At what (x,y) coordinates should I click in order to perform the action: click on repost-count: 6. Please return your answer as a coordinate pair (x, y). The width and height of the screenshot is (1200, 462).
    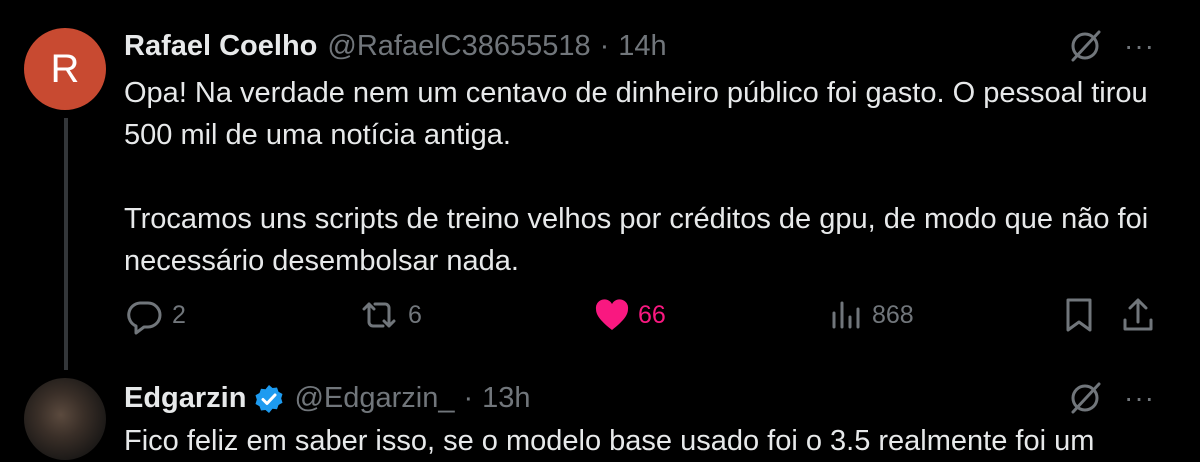
    Looking at the image, I should click on (415, 314).